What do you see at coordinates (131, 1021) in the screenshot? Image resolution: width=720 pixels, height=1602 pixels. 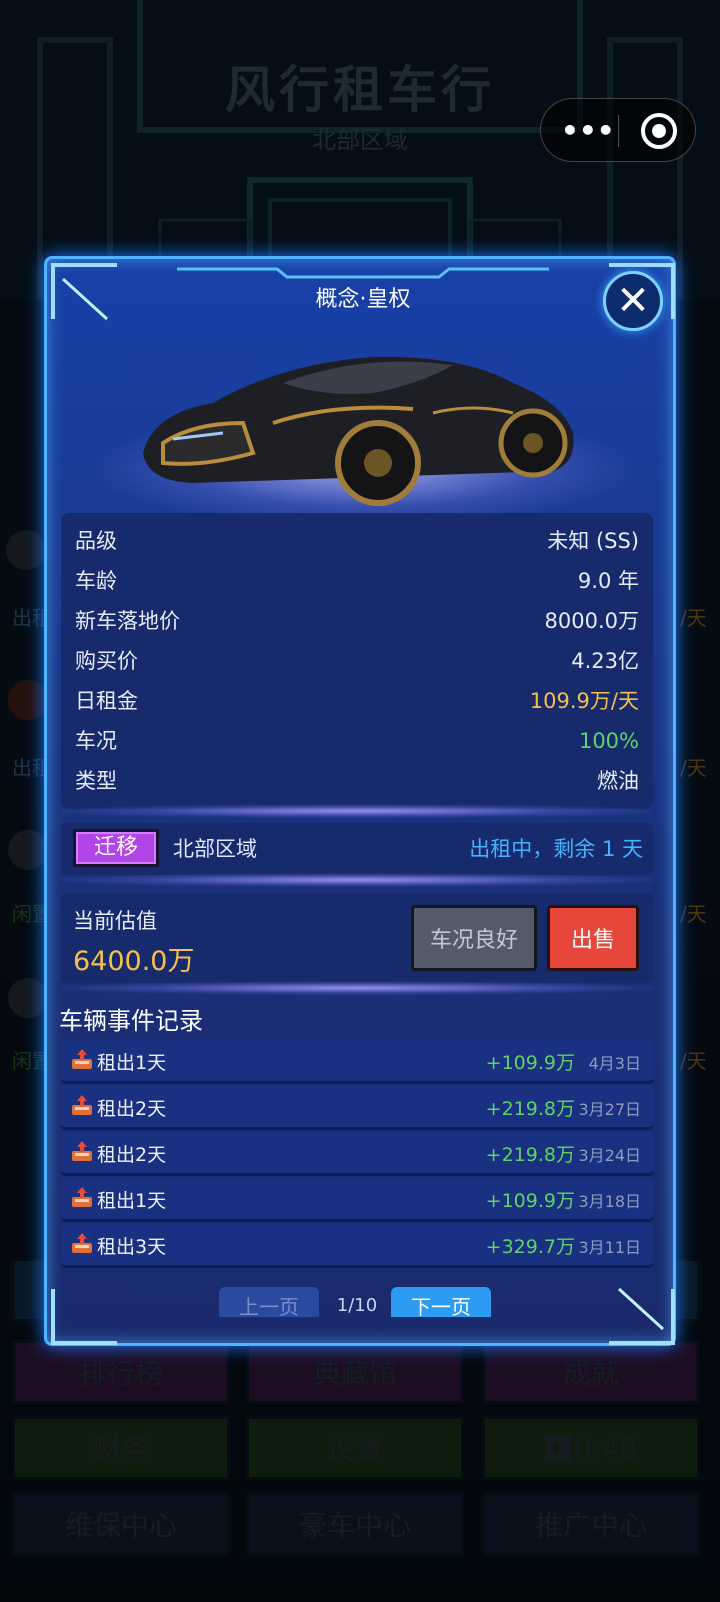 I see `events-title: 车辆事件记录` at bounding box center [131, 1021].